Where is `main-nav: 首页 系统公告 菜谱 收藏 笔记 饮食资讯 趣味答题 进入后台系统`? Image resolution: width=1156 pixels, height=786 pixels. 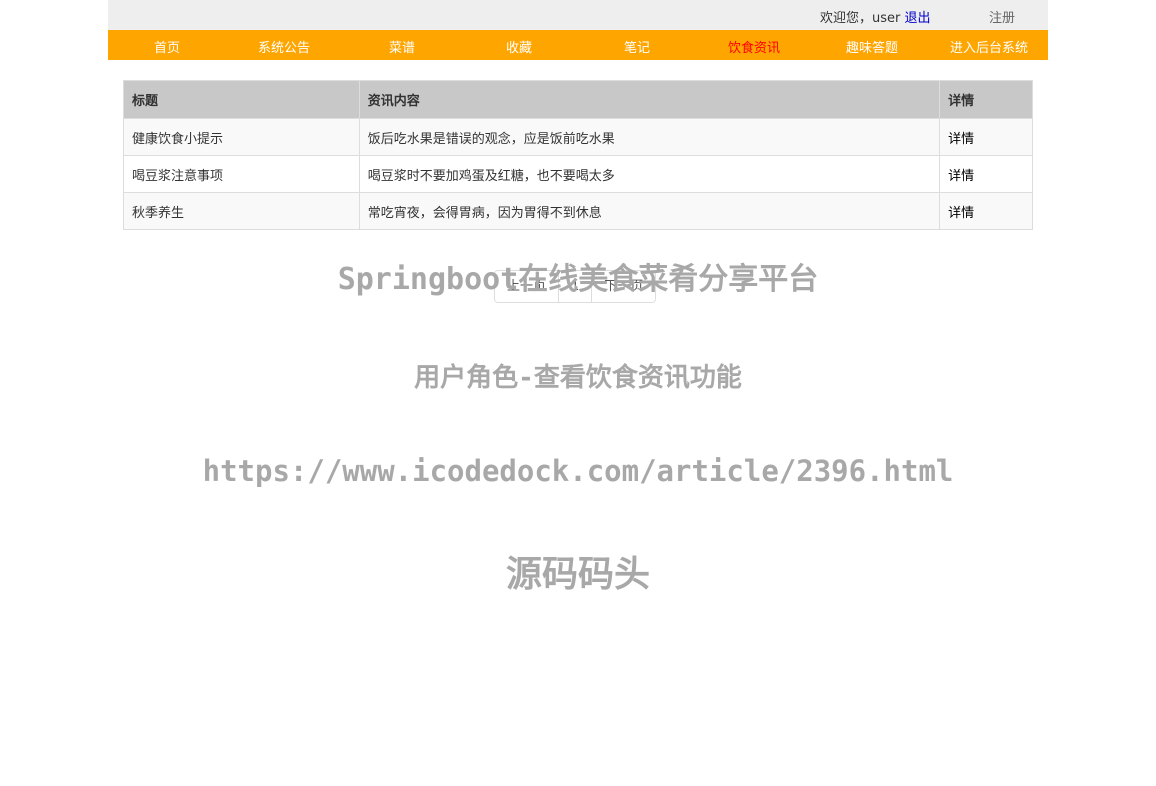
main-nav: 首页 系统公告 菜谱 收藏 笔记 饮食资讯 趣味答题 进入后台系统 is located at coordinates (578, 45).